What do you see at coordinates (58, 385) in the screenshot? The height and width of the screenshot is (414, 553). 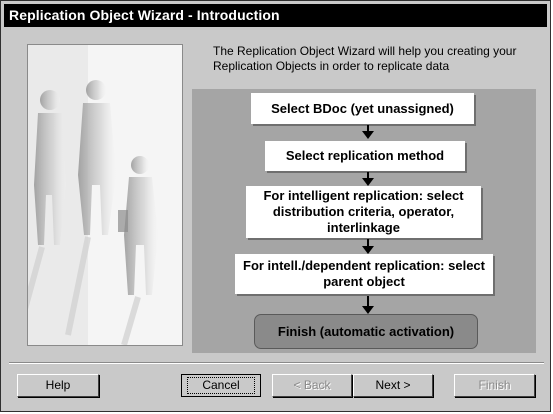 I see `help-button: Help` at bounding box center [58, 385].